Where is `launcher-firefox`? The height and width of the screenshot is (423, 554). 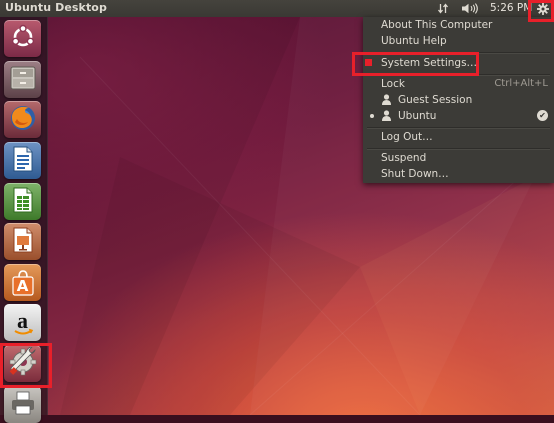
launcher-firefox is located at coordinates (22, 119).